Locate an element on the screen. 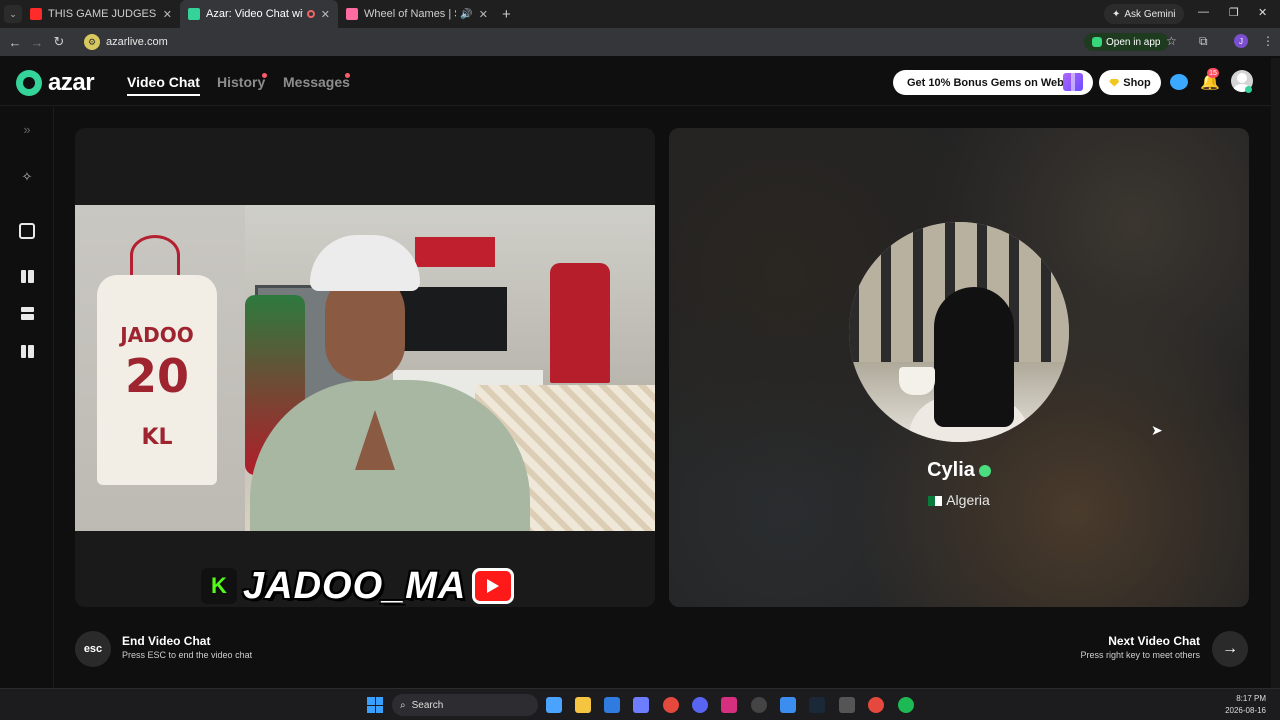 The image size is (1280, 720). tab-search-dropdown-icon: ⌄ is located at coordinates (13, 14).